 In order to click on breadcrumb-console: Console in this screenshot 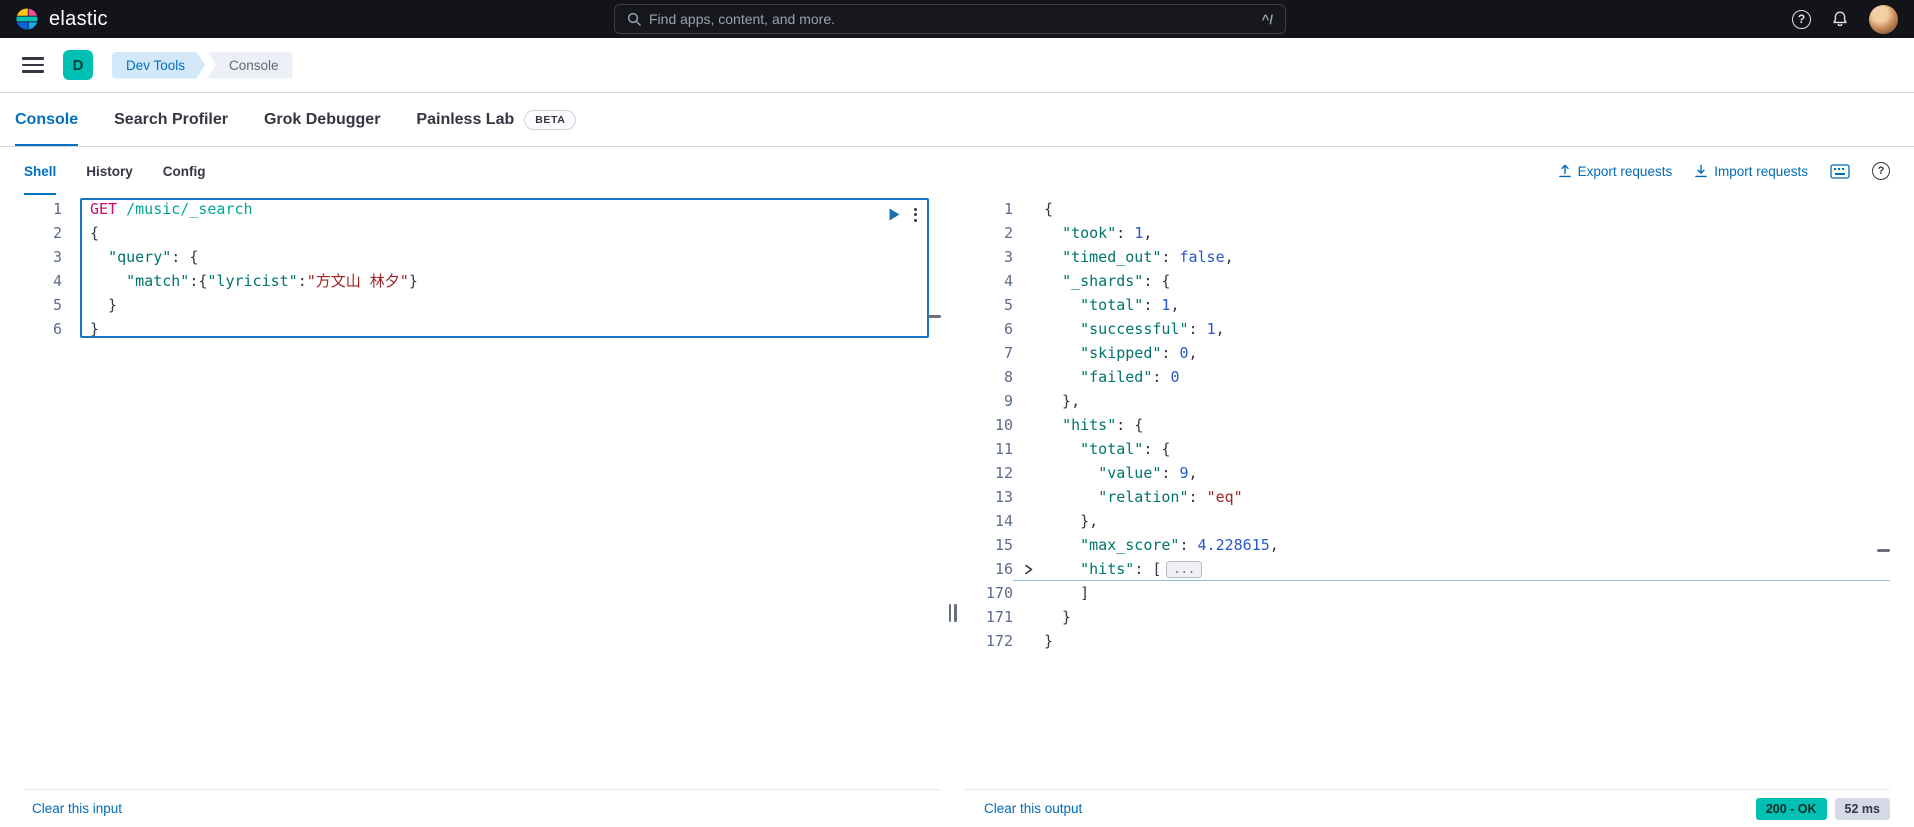, I will do `click(250, 65)`.